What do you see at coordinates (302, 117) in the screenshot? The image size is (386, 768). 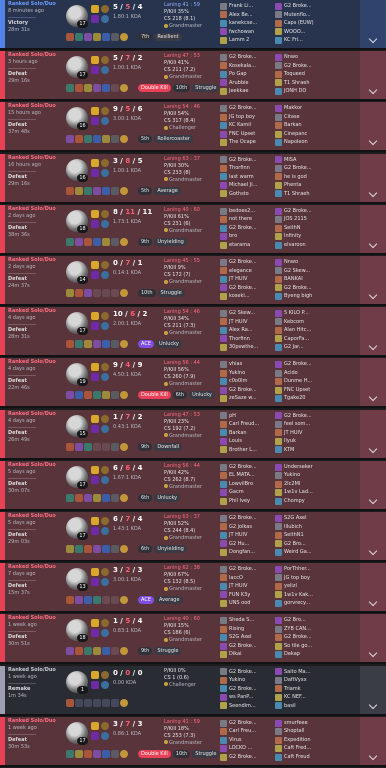 I see `player-entry: Citase` at bounding box center [302, 117].